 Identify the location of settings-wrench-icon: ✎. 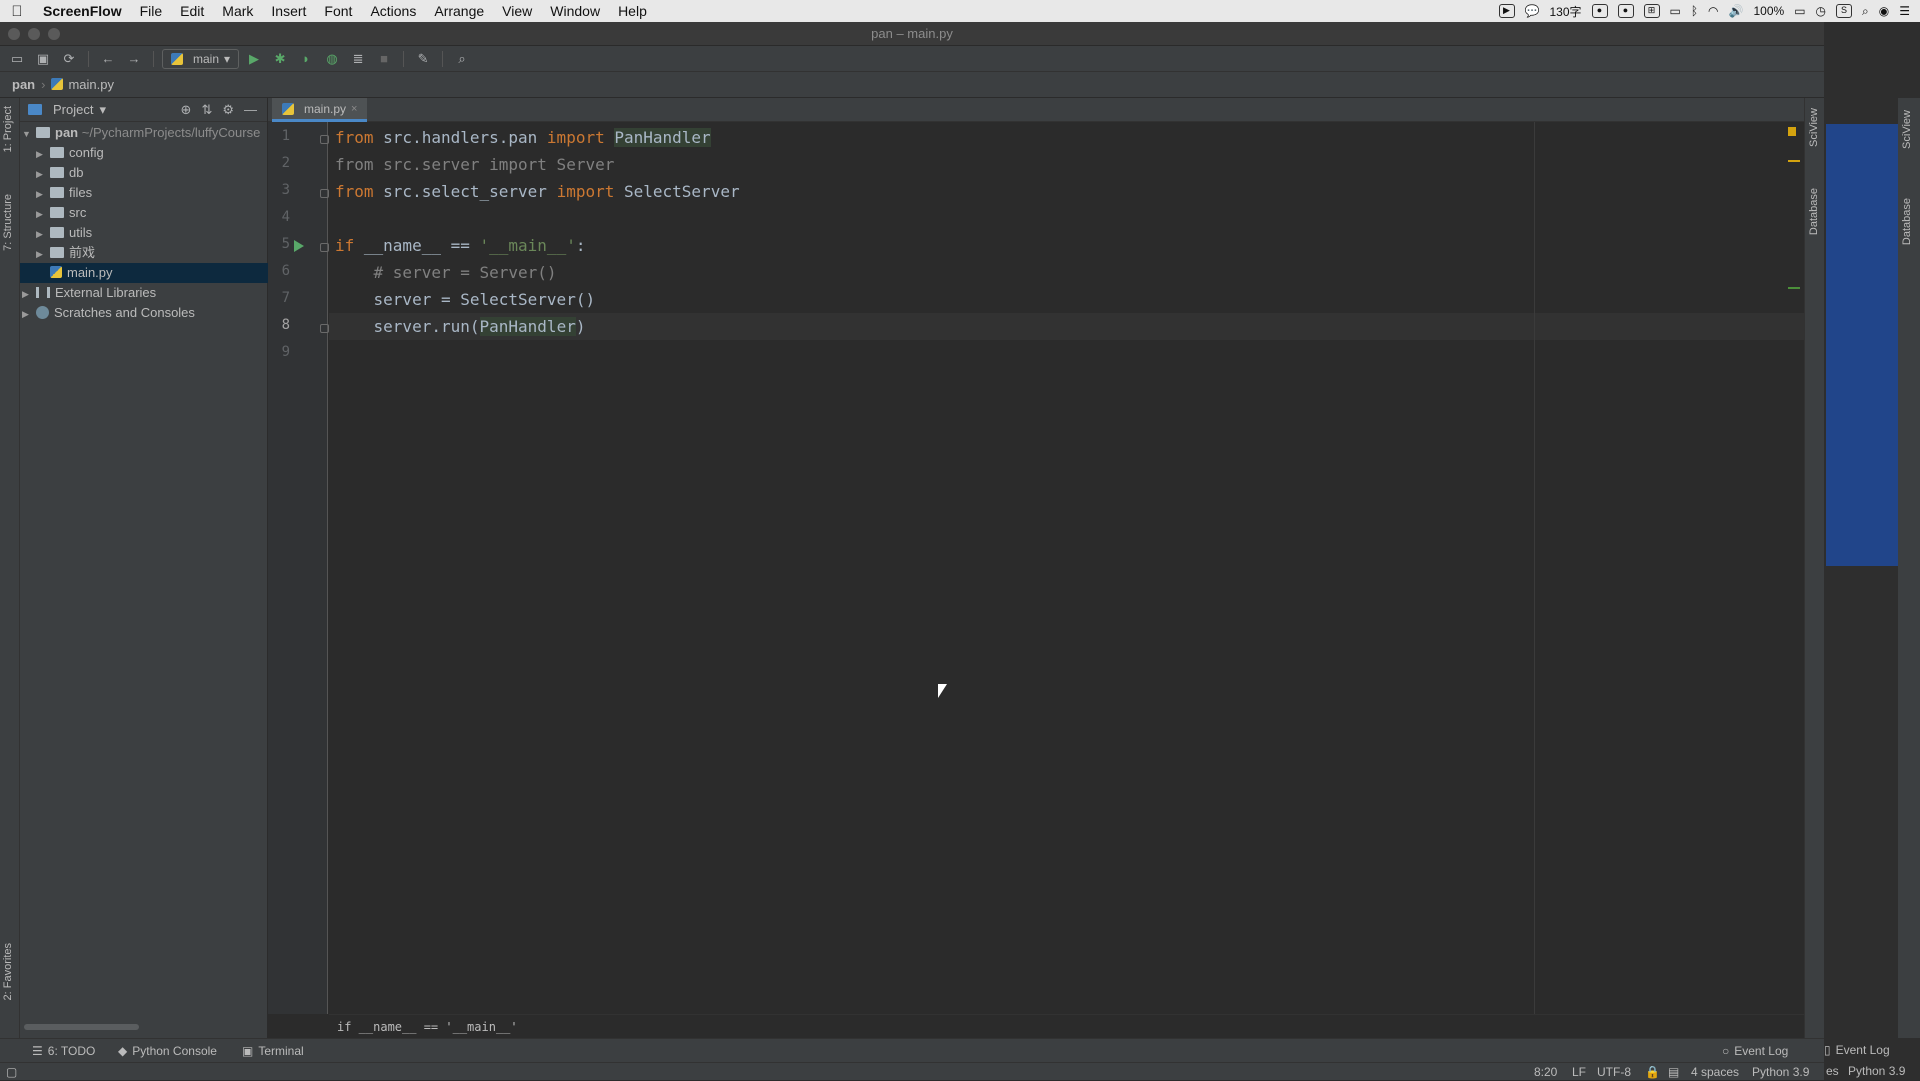
(423, 59).